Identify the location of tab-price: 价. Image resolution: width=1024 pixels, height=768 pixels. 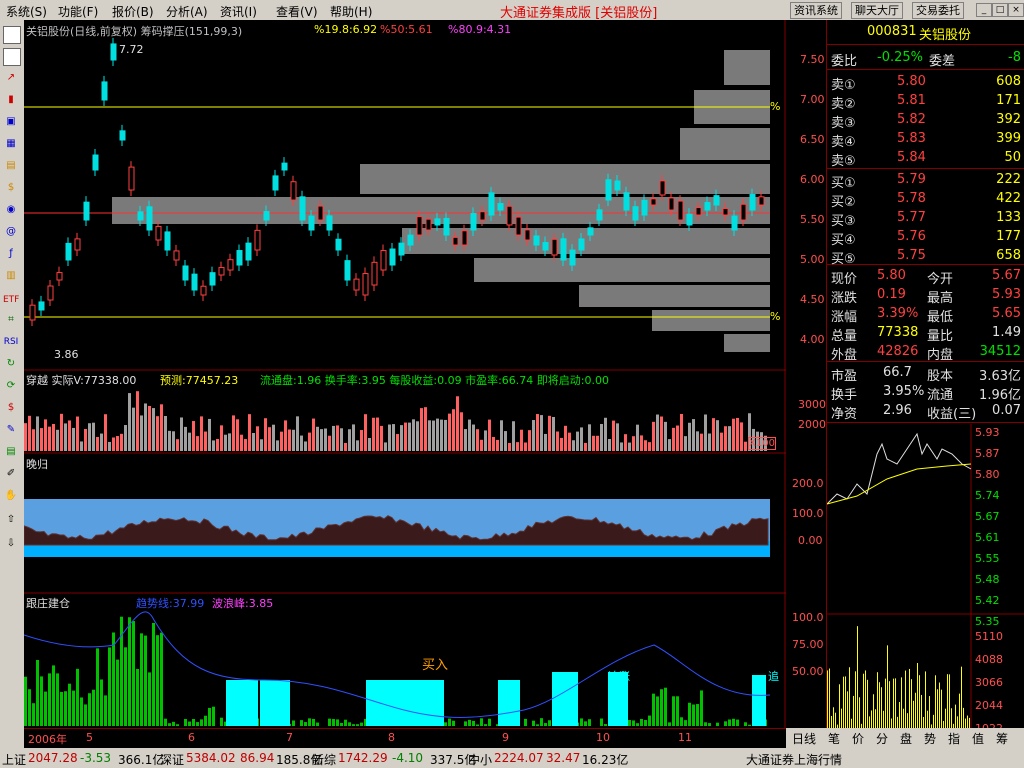
(858, 738).